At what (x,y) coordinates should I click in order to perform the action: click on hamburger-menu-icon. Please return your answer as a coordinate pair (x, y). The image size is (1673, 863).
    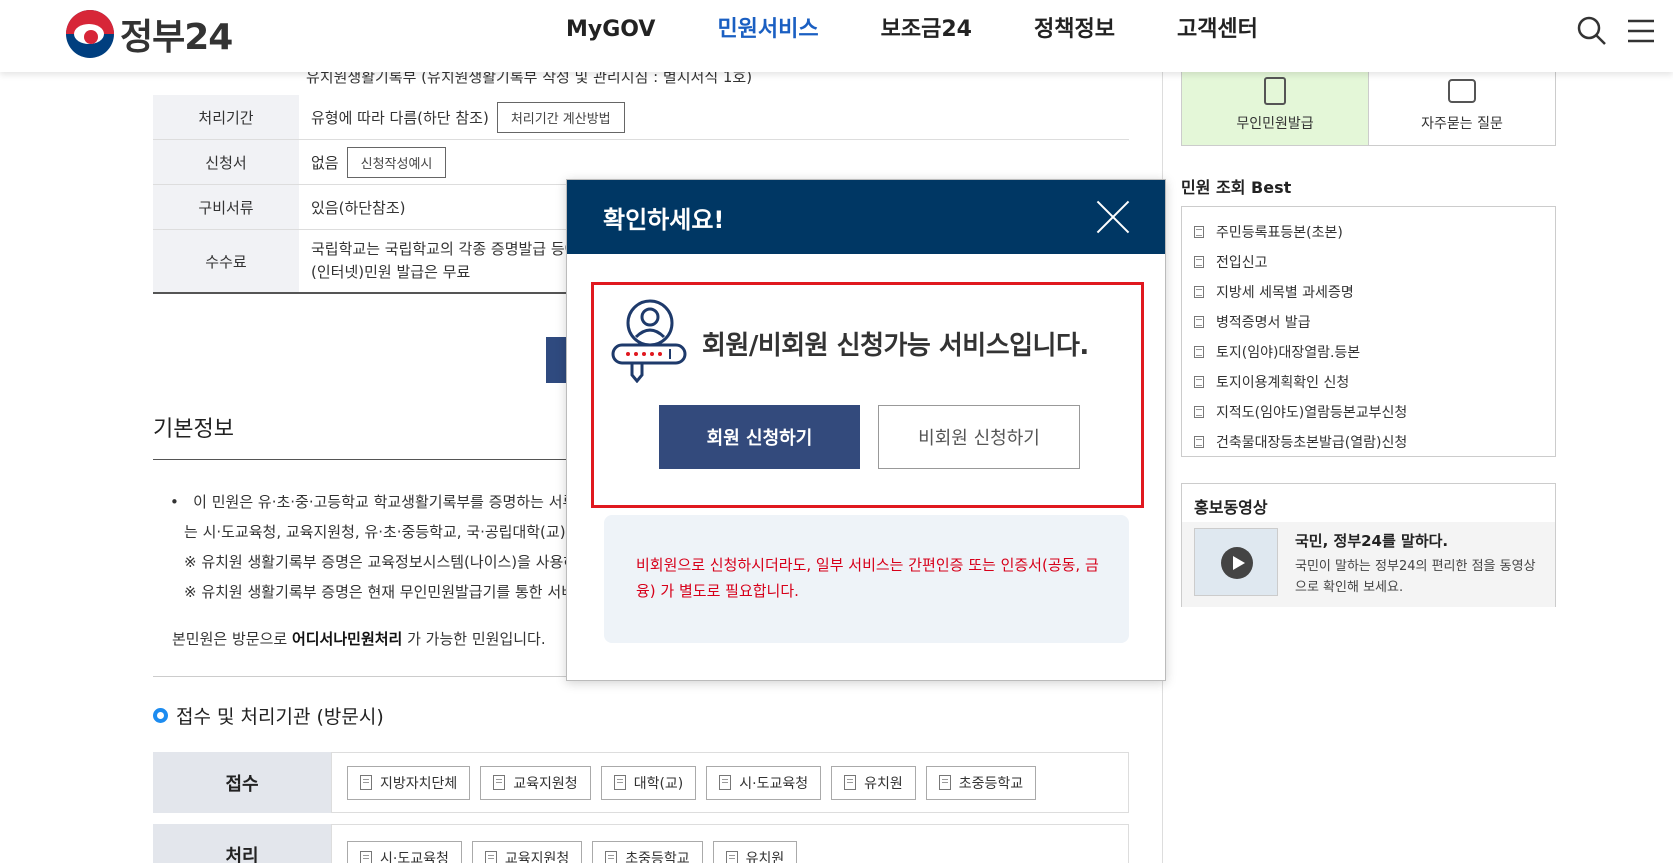
    Looking at the image, I should click on (1641, 31).